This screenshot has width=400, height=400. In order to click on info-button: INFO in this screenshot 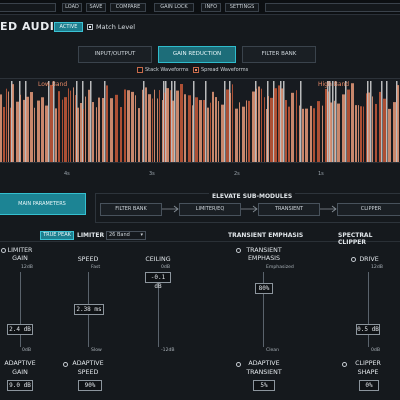, I will do `click(211, 7)`.